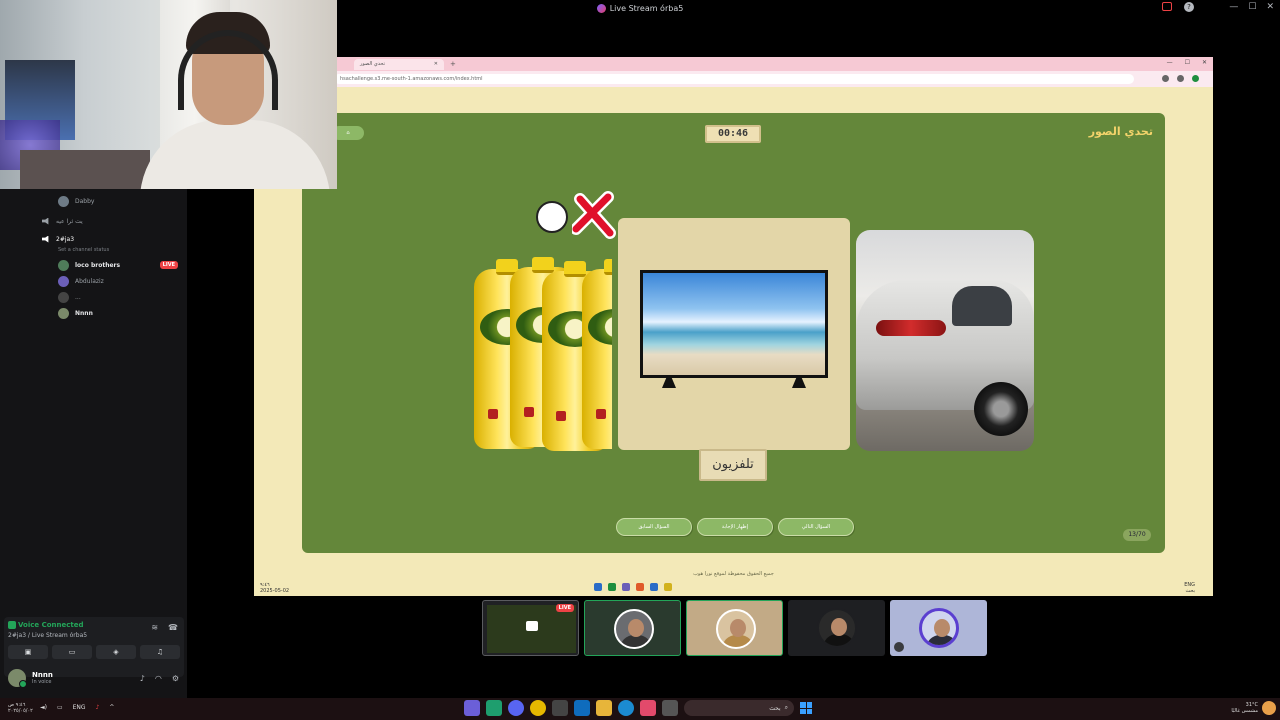 The image size is (1280, 720). Describe the element at coordinates (1233, 7) in the screenshot. I see `minimize-button: —` at that location.